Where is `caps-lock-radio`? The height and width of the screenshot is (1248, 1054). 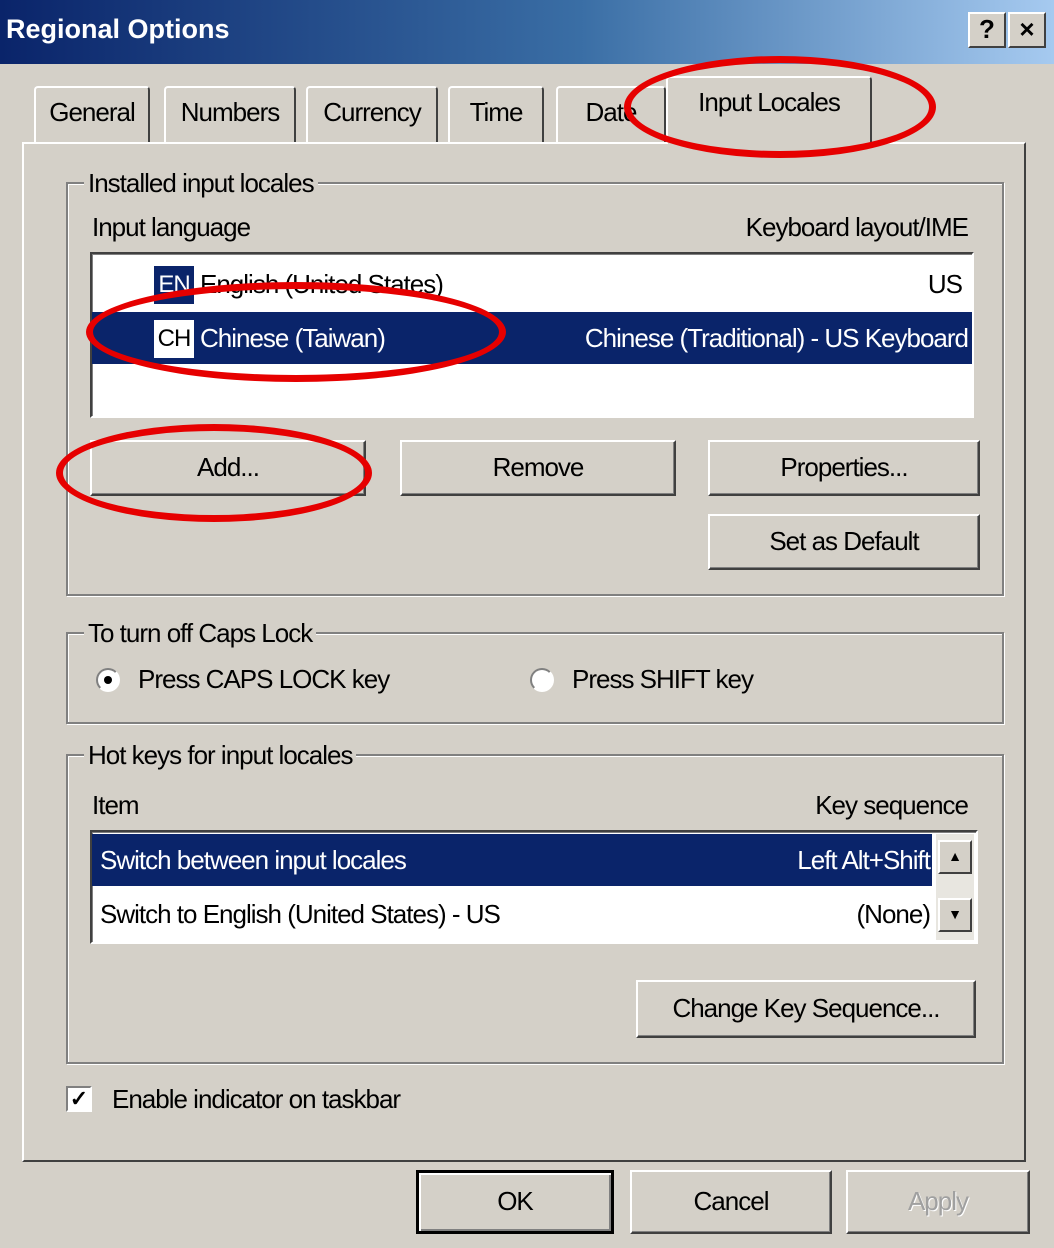
caps-lock-radio is located at coordinates (108, 680).